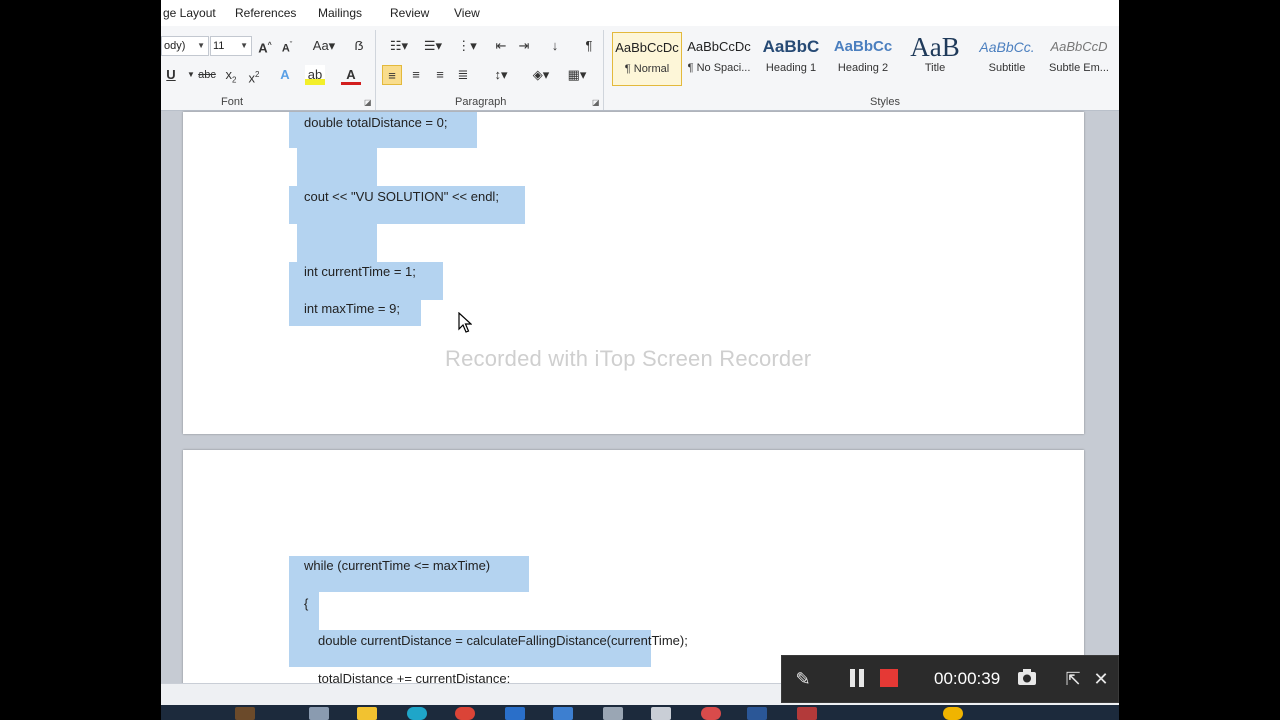 The height and width of the screenshot is (720, 1280). I want to click on style-preview: AaBbCc, so click(863, 46).